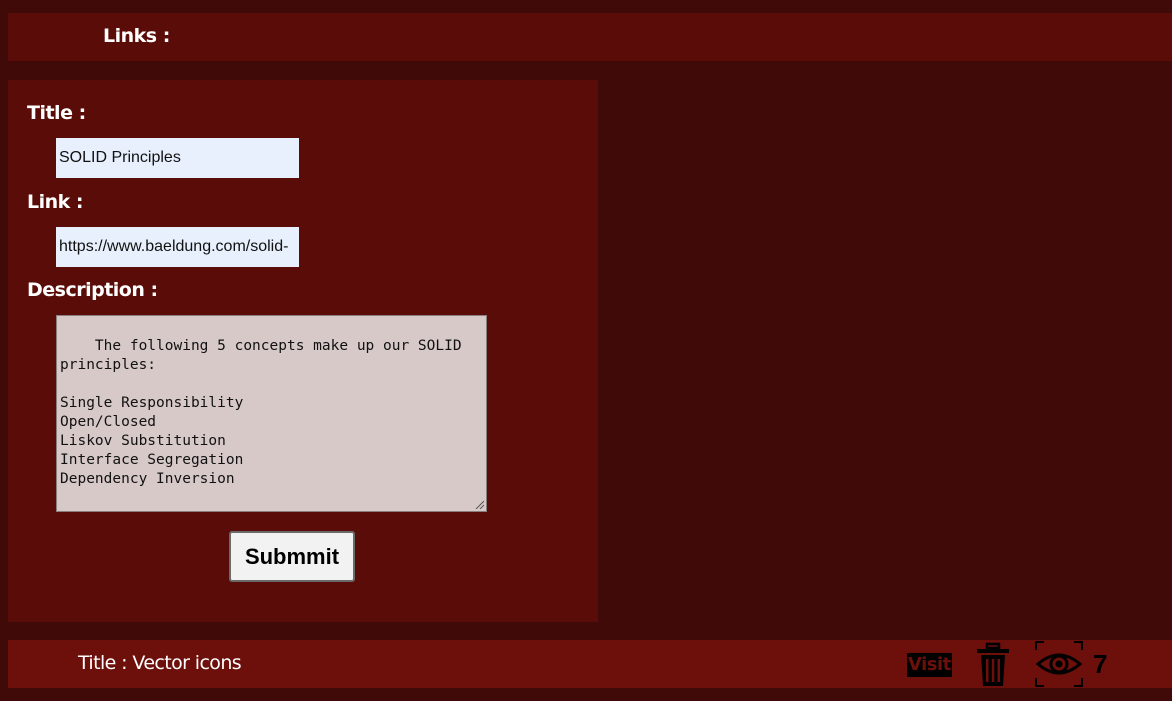 The height and width of the screenshot is (701, 1172). What do you see at coordinates (993, 664) in the screenshot?
I see `trash-icon` at bounding box center [993, 664].